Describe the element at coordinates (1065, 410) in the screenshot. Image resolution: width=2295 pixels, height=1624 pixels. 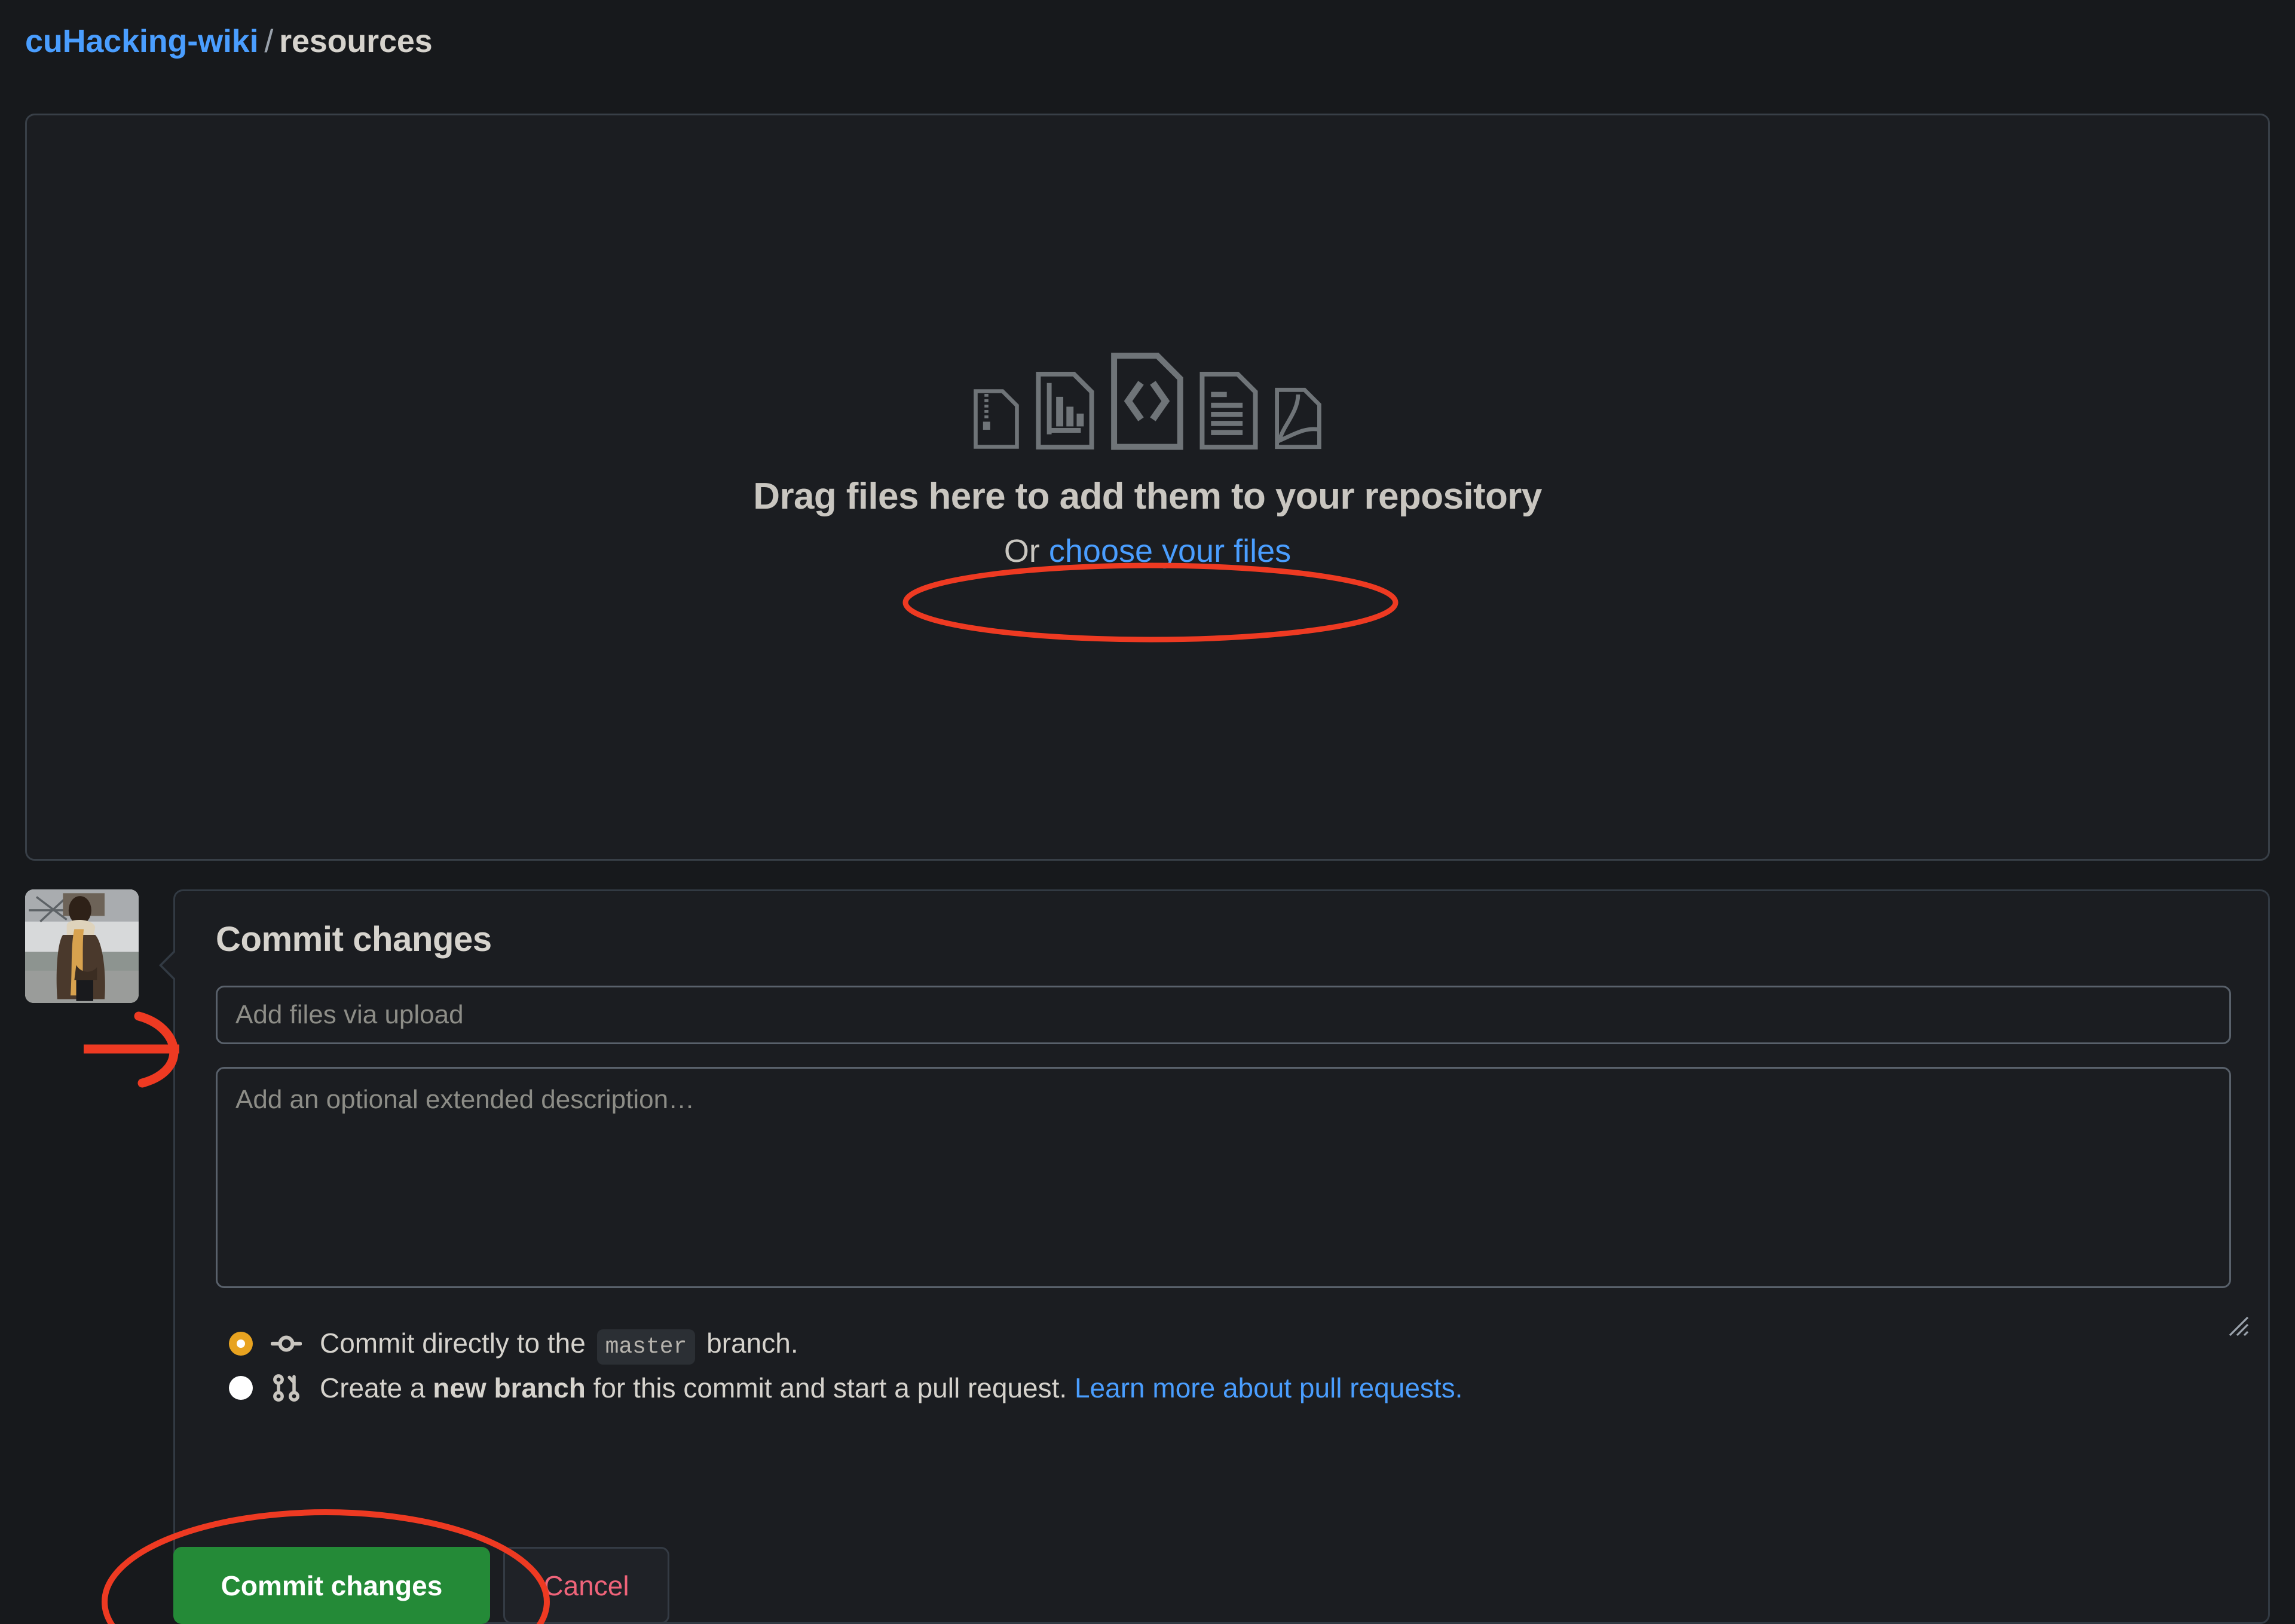
I see `file-chart-icon` at that location.